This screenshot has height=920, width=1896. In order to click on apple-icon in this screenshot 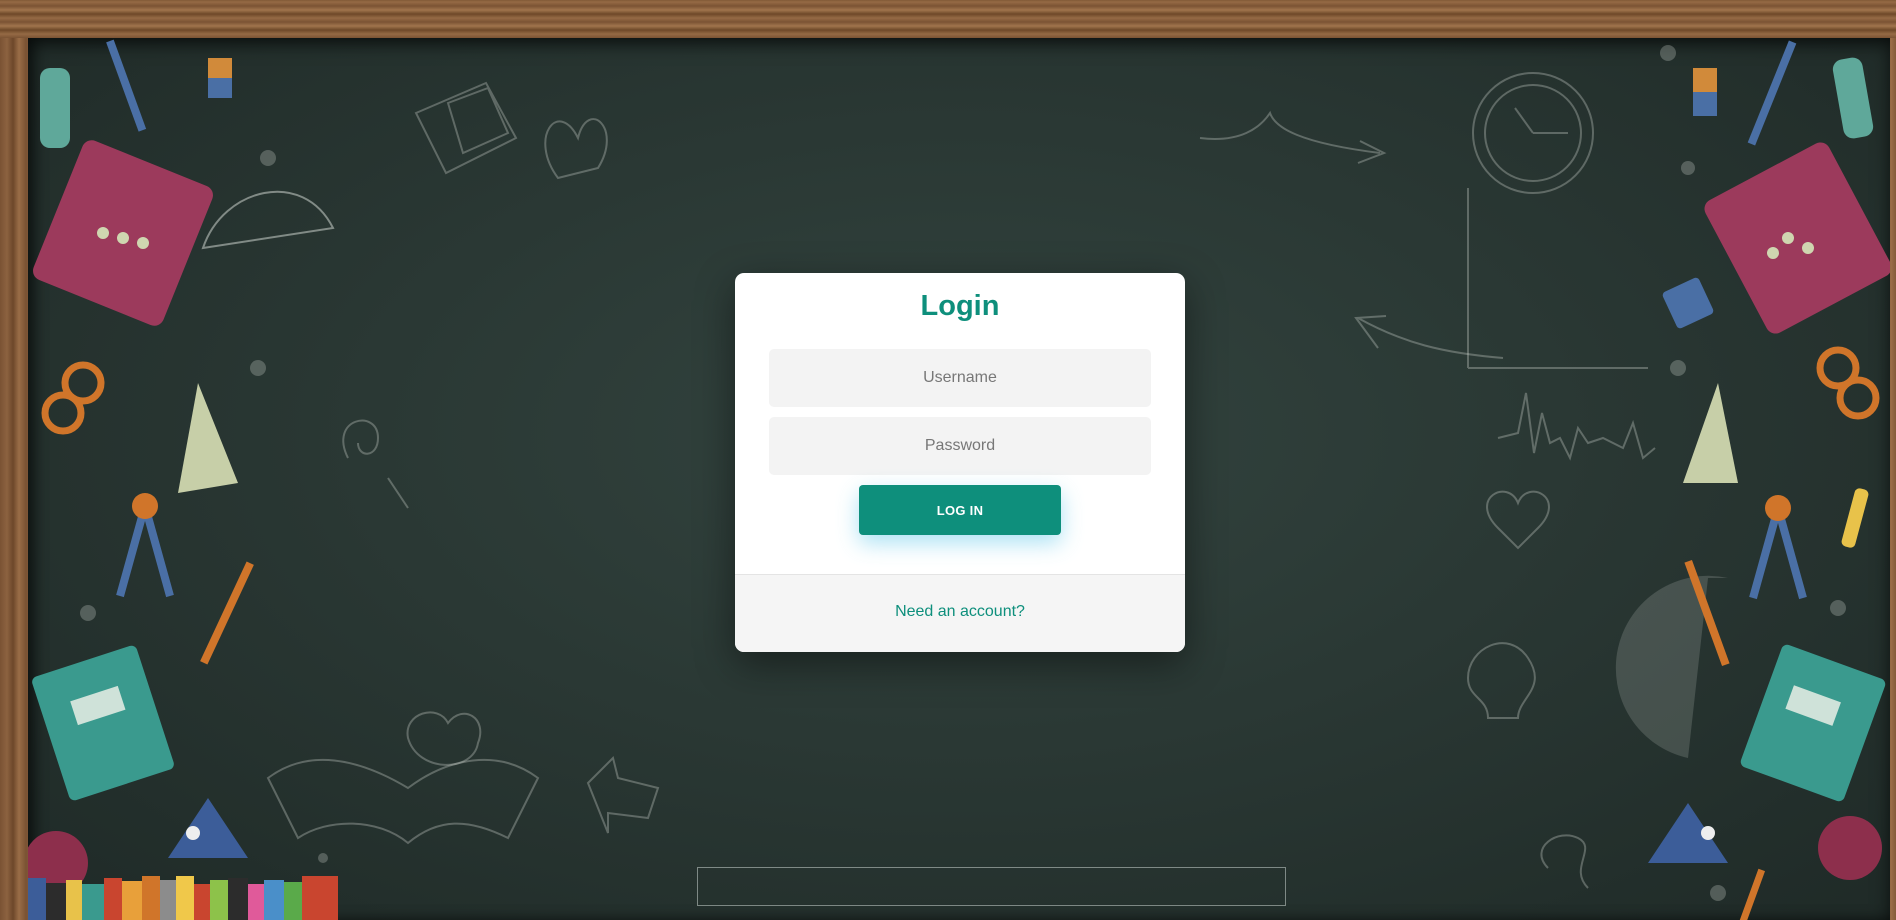, I will do `click(1850, 848)`.